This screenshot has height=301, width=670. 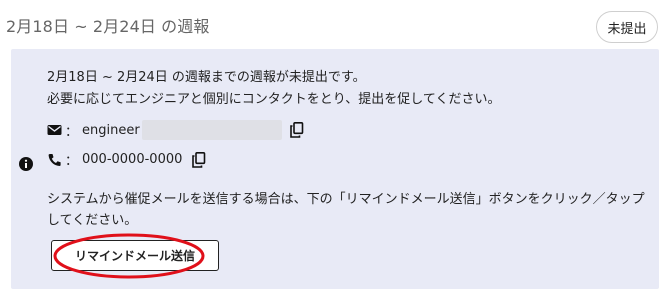 What do you see at coordinates (199, 159) in the screenshot?
I see `copy-phone-icon` at bounding box center [199, 159].